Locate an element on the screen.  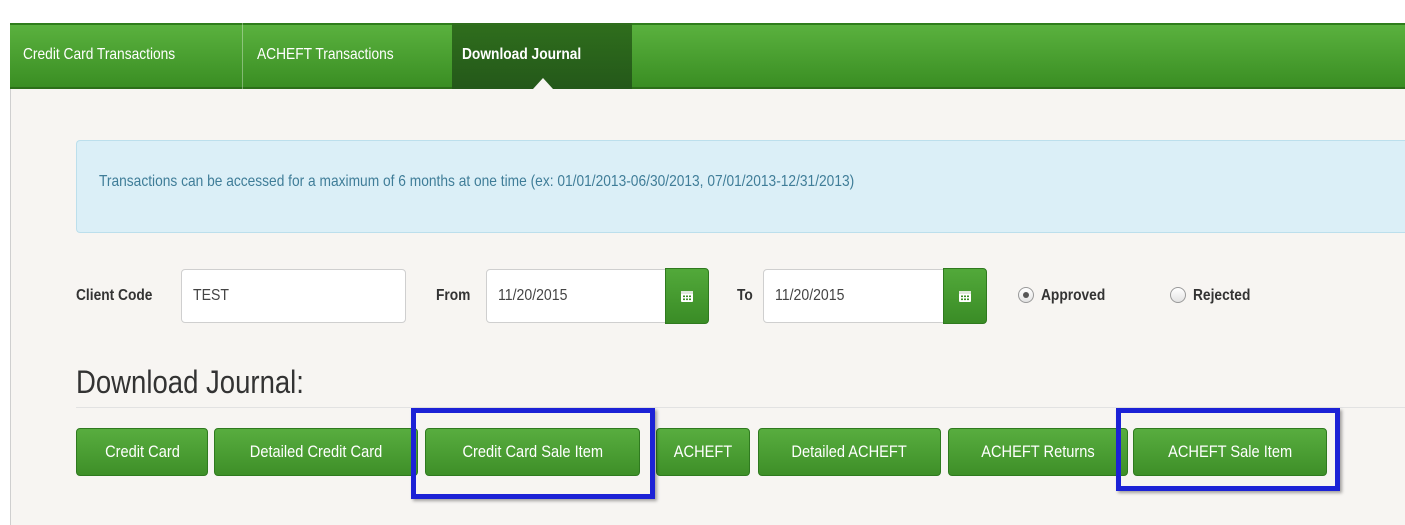
approved-label: Approved is located at coordinates (1073, 295).